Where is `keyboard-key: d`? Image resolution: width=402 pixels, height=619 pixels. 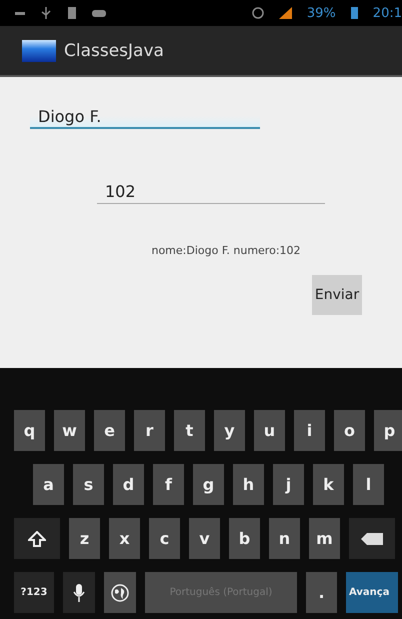
keyboard-key: d is located at coordinates (128, 484).